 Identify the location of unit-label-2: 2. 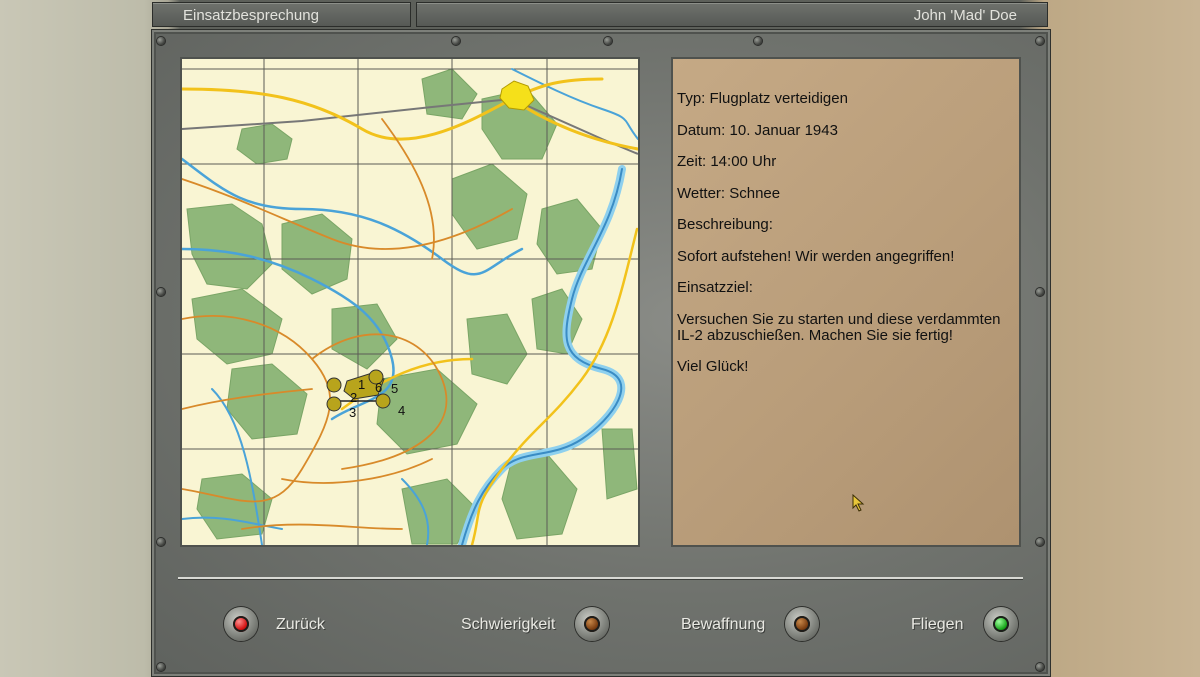
(353, 397).